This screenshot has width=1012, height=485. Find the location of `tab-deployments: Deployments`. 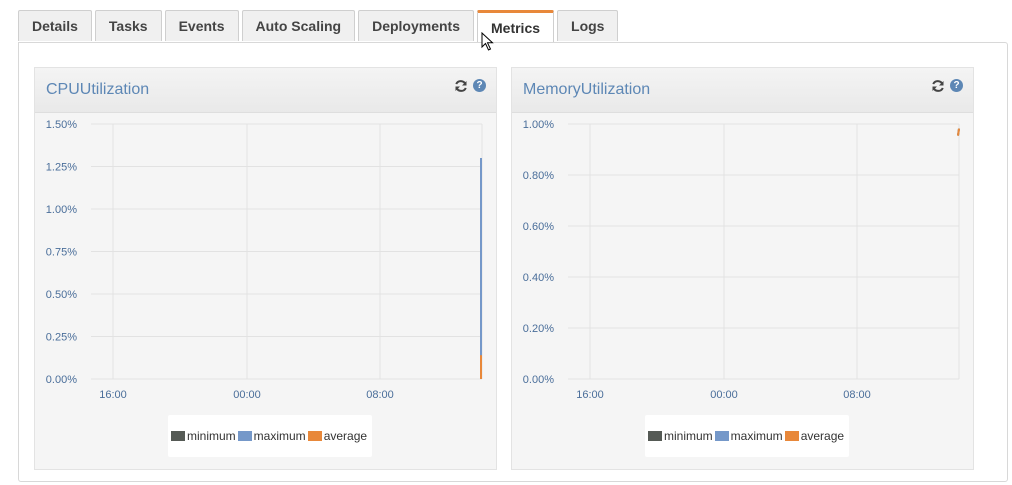

tab-deployments: Deployments is located at coordinates (416, 25).